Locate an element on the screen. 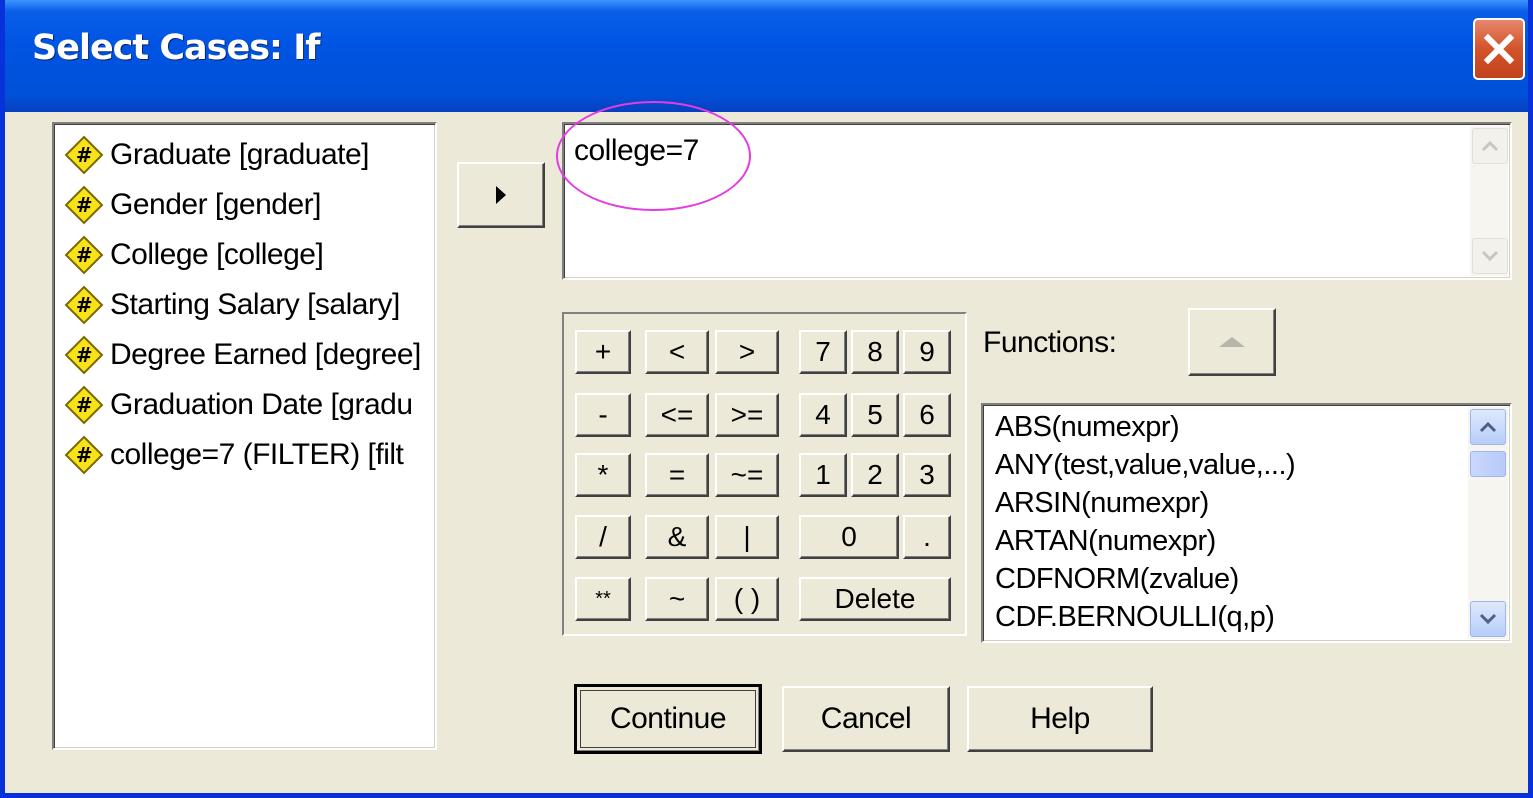  key-8: 8 is located at coordinates (875, 352).